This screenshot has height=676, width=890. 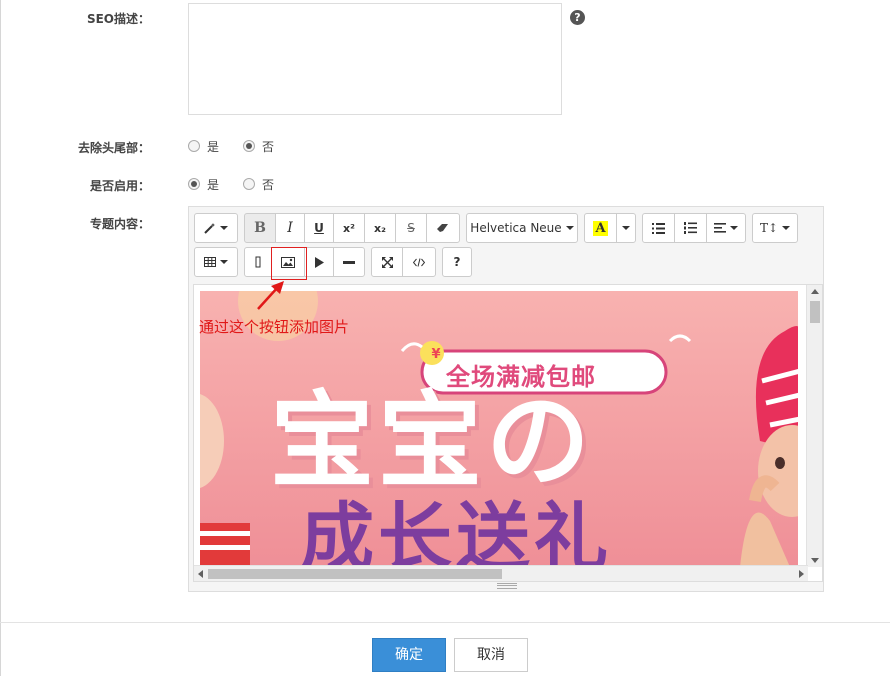 I want to click on fullscreen-button, so click(x=387, y=262).